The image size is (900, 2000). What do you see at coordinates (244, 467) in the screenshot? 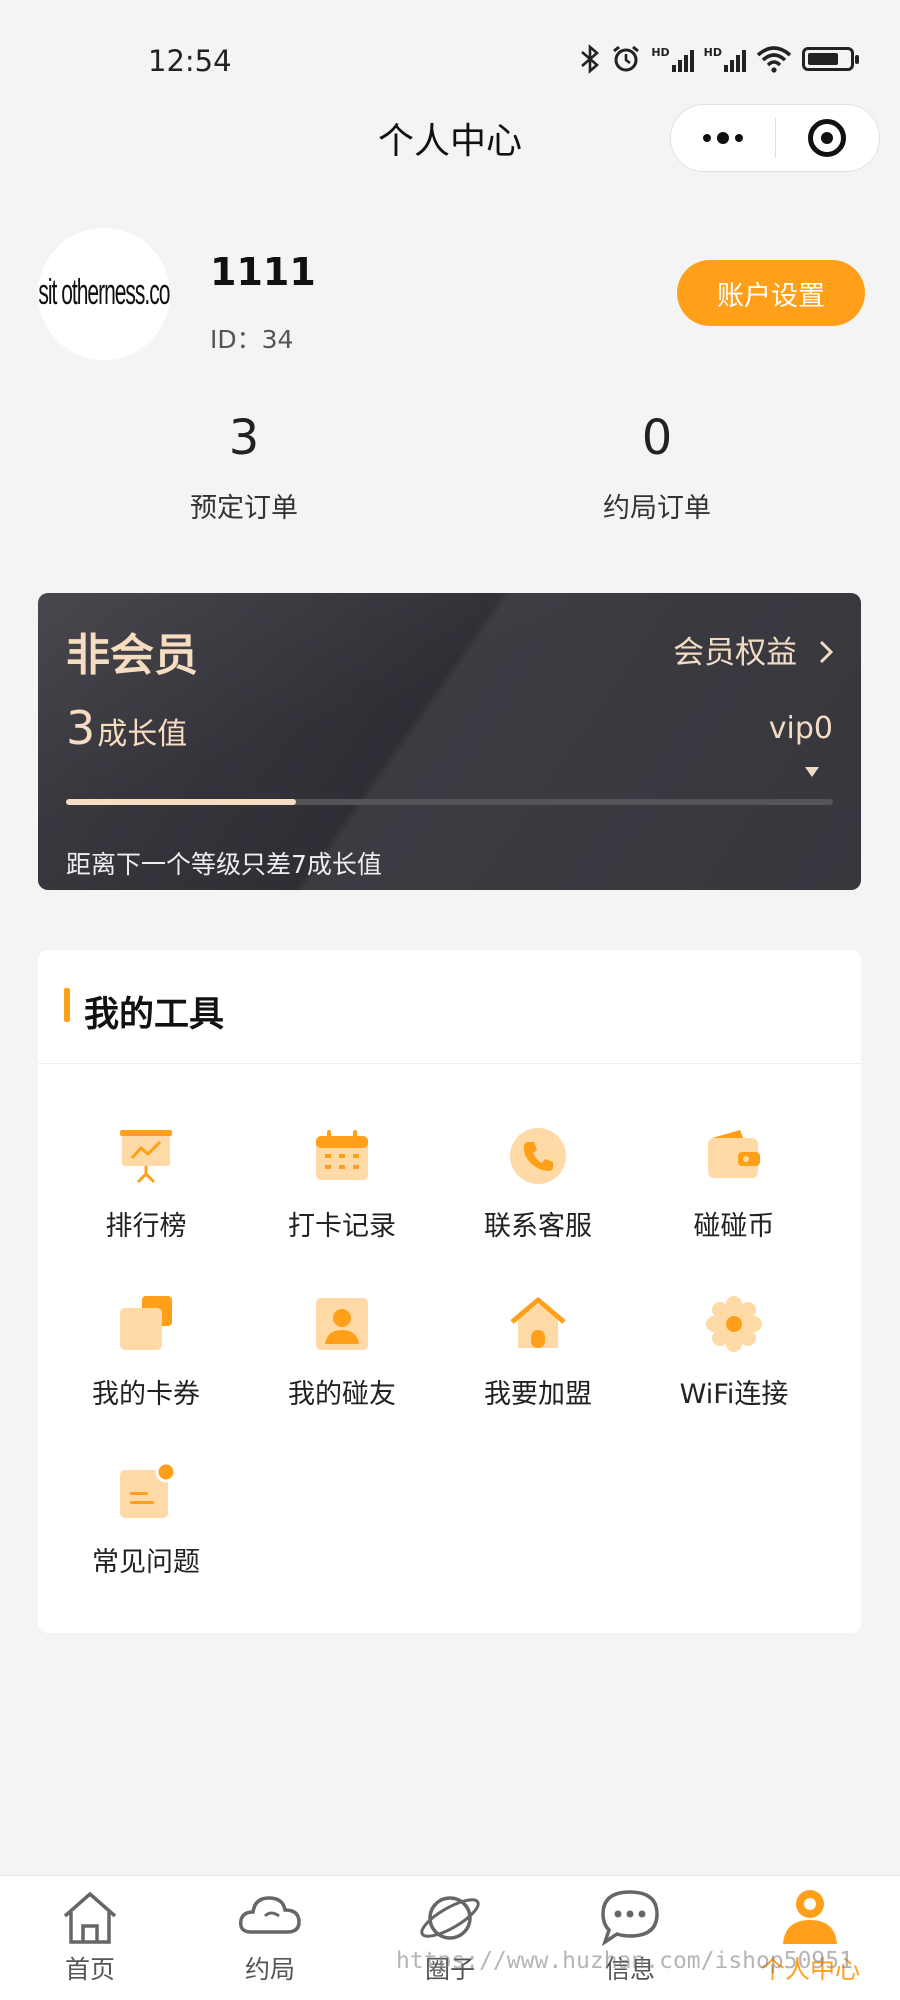
I see `stat-booking-orders: 3 预定订单` at bounding box center [244, 467].